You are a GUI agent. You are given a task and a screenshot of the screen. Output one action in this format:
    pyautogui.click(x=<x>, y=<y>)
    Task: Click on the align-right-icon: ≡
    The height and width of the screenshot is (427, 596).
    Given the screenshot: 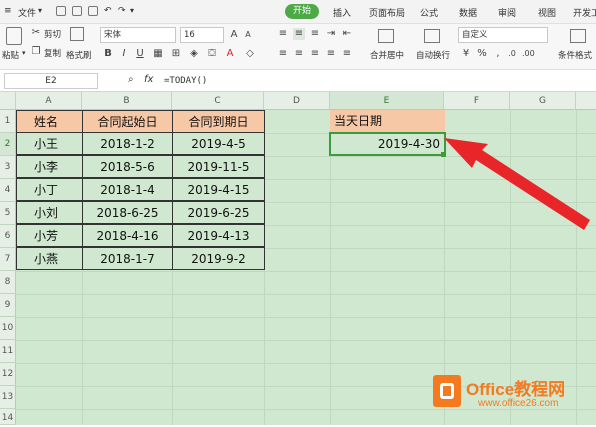 What is the action you would take?
    pyautogui.click(x=315, y=54)
    